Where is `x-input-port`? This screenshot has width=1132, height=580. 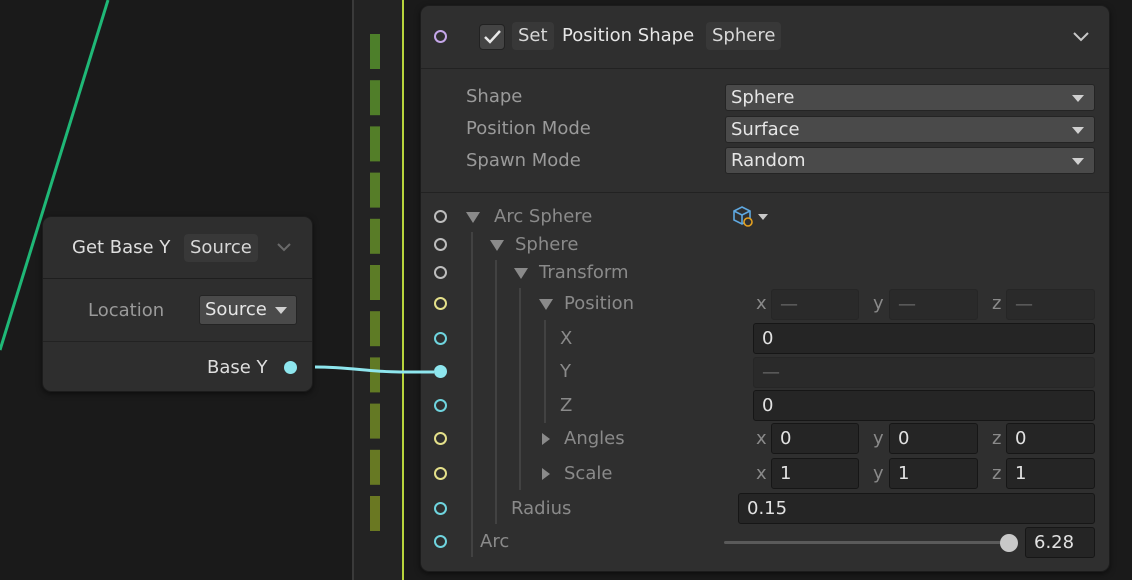
x-input-port is located at coordinates (440, 338).